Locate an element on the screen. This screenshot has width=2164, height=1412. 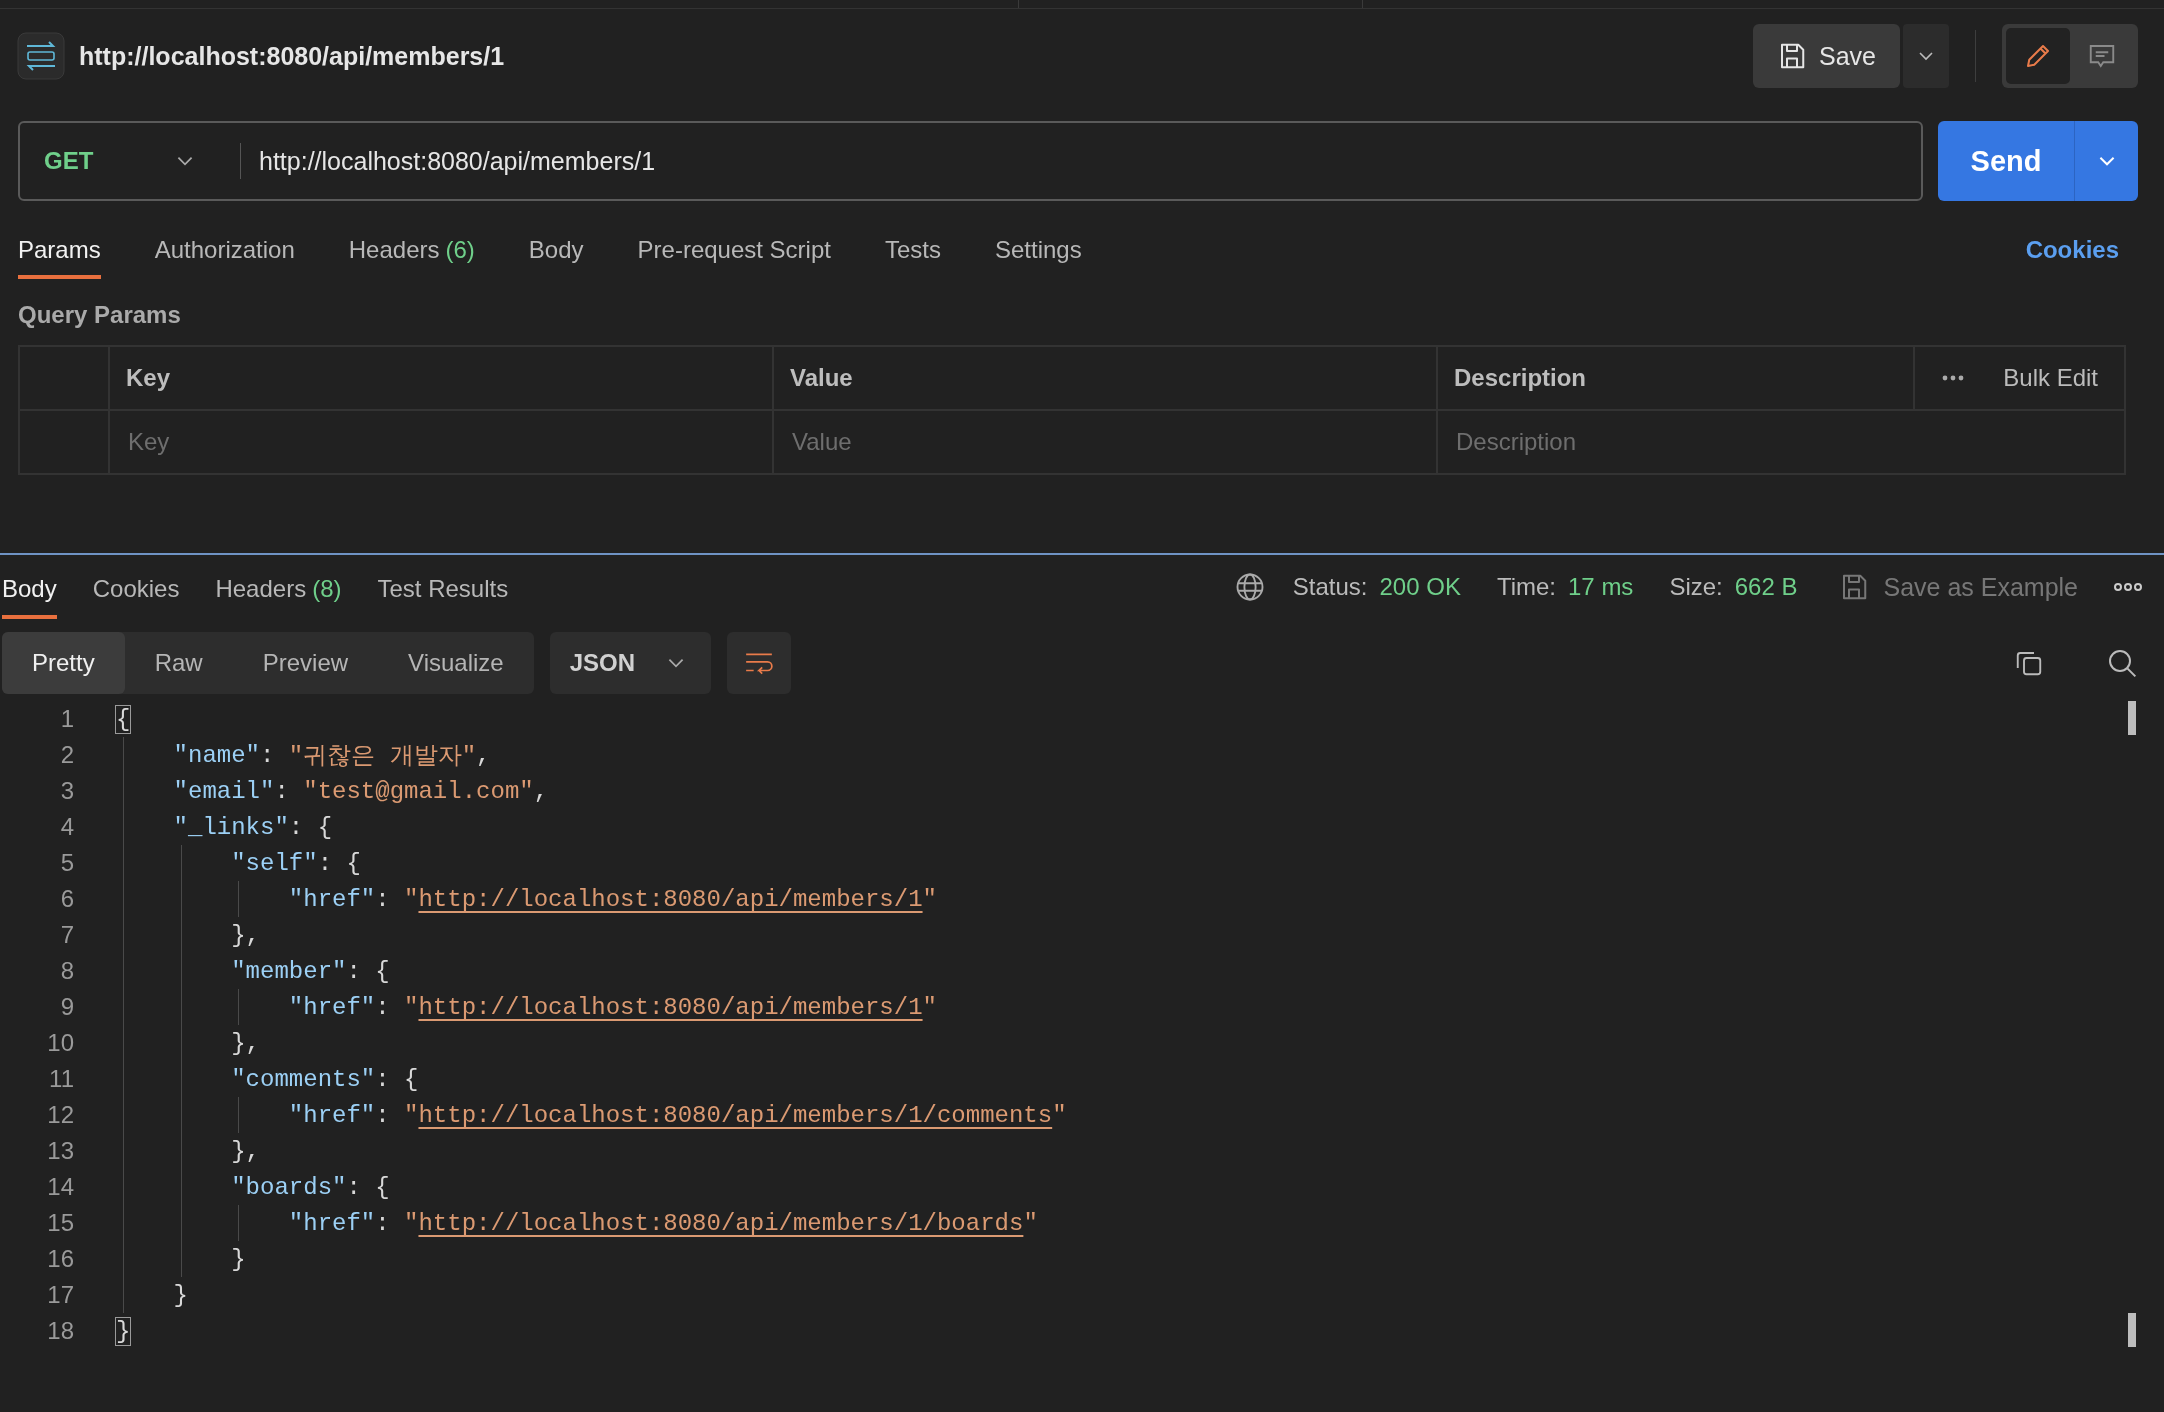
request-tab: Settings is located at coordinates (1038, 250).